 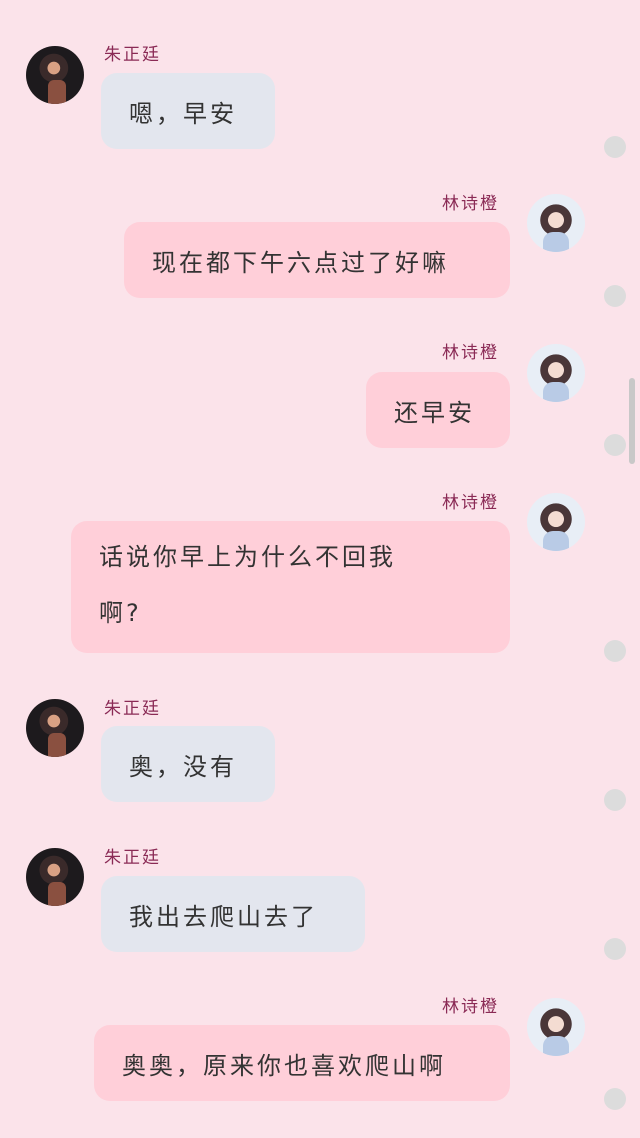 I want to click on message-text-line-1: 话说你早上为什么不回我, so click(x=247, y=557).